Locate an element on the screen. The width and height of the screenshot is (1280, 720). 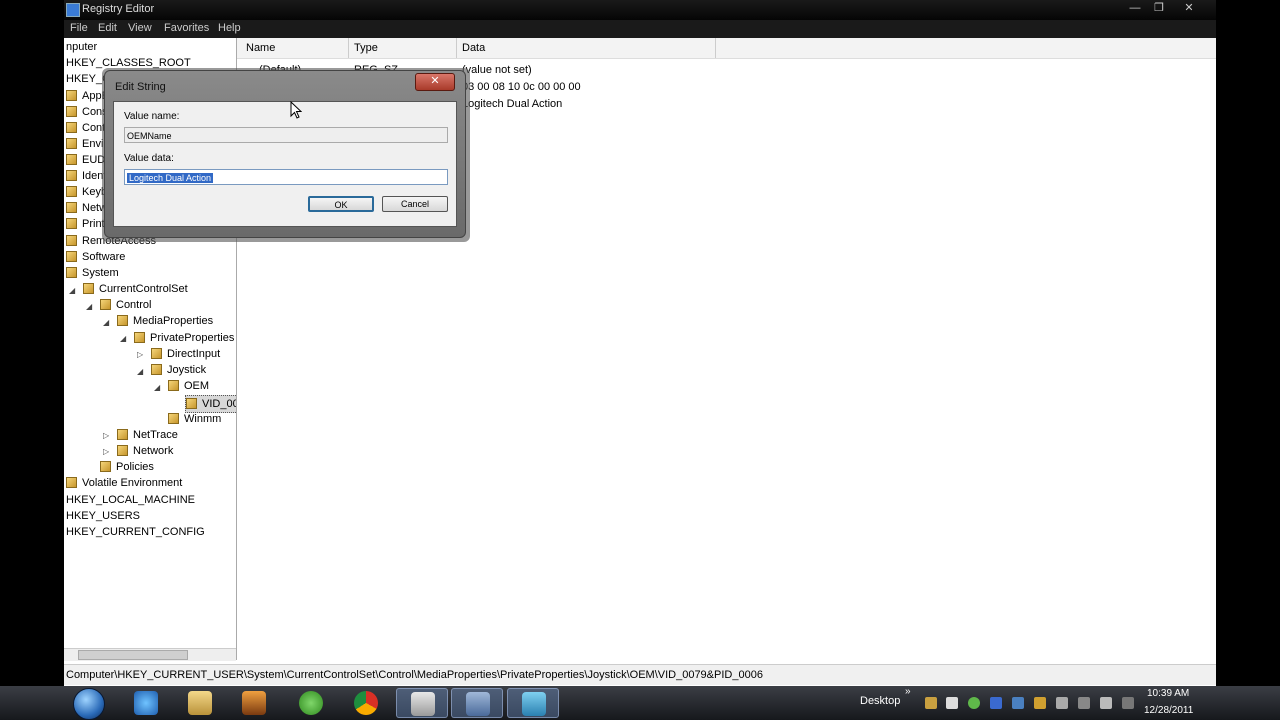
tree-item: HKEY_LOCAL_MACHINE is located at coordinates (130, 500).